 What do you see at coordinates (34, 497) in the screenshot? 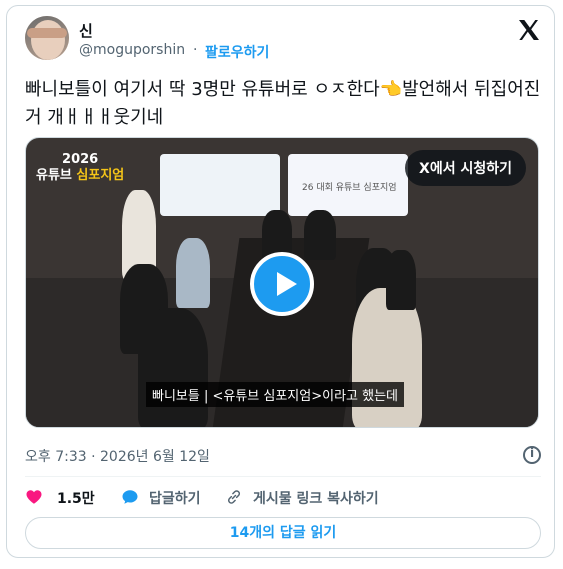
I see `heart-icon` at bounding box center [34, 497].